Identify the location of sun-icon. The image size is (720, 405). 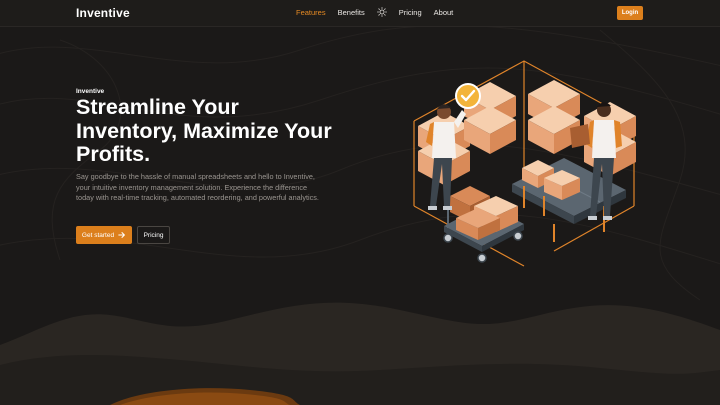
(381, 12).